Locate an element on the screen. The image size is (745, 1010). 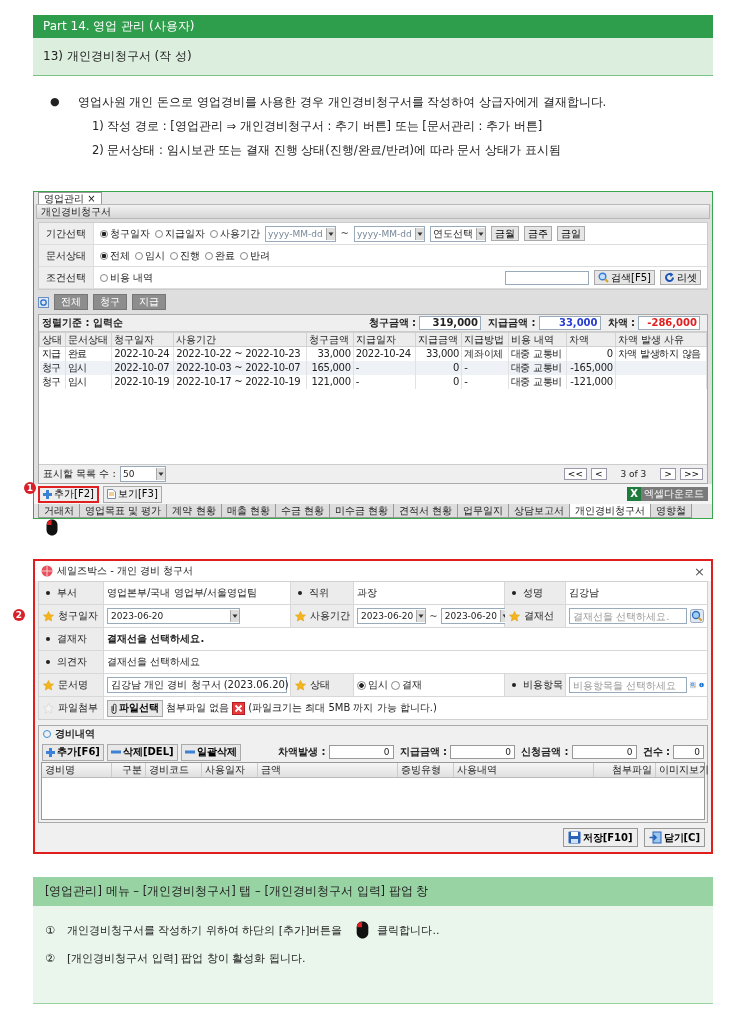
field-value: 과장 is located at coordinates (367, 593).